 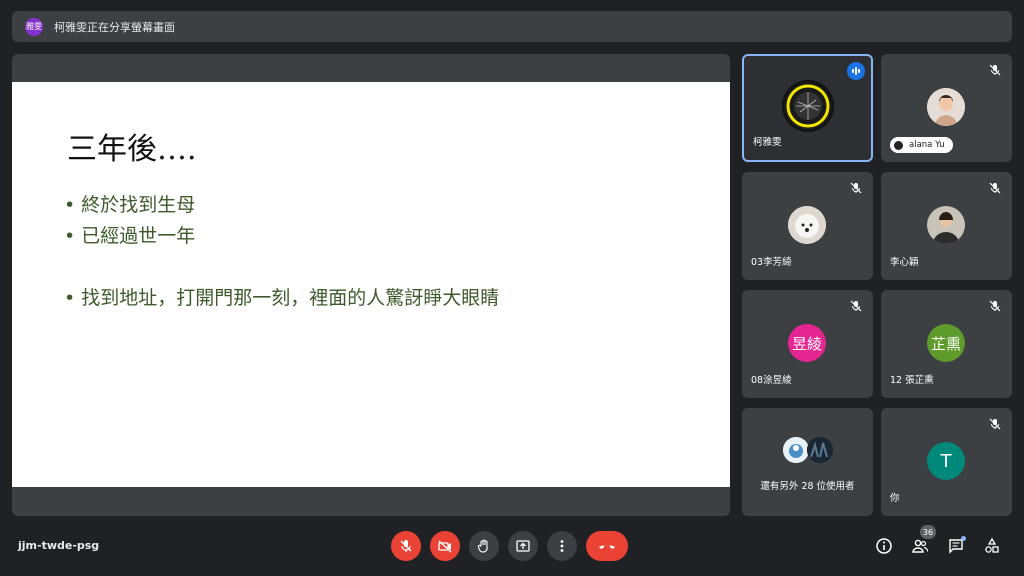 I want to click on presentation-banner: 雅雯 柯雅雯正在分享螢幕畫面, so click(x=512, y=26).